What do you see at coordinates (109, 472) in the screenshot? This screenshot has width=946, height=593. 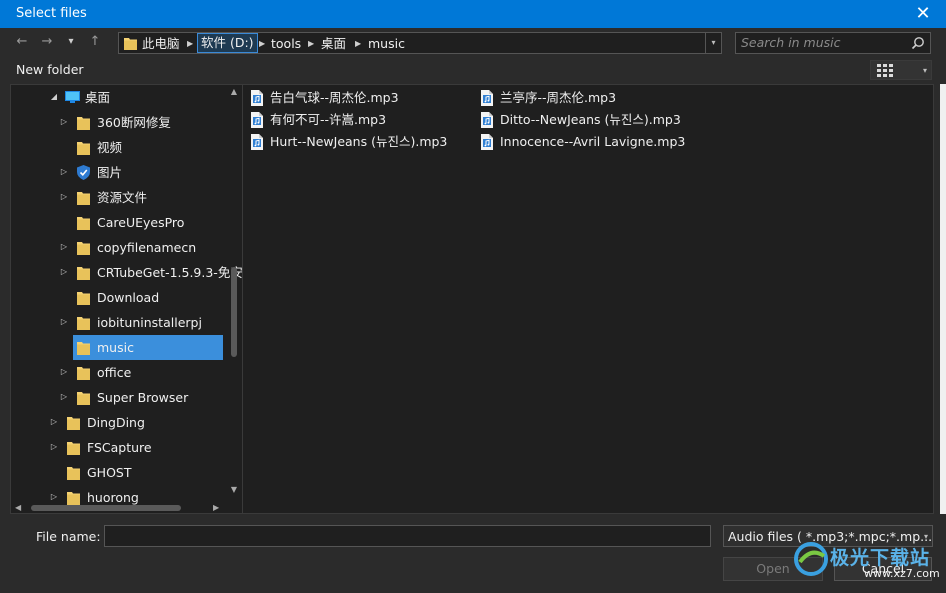 I see `tree-item-label: GHOST` at bounding box center [109, 472].